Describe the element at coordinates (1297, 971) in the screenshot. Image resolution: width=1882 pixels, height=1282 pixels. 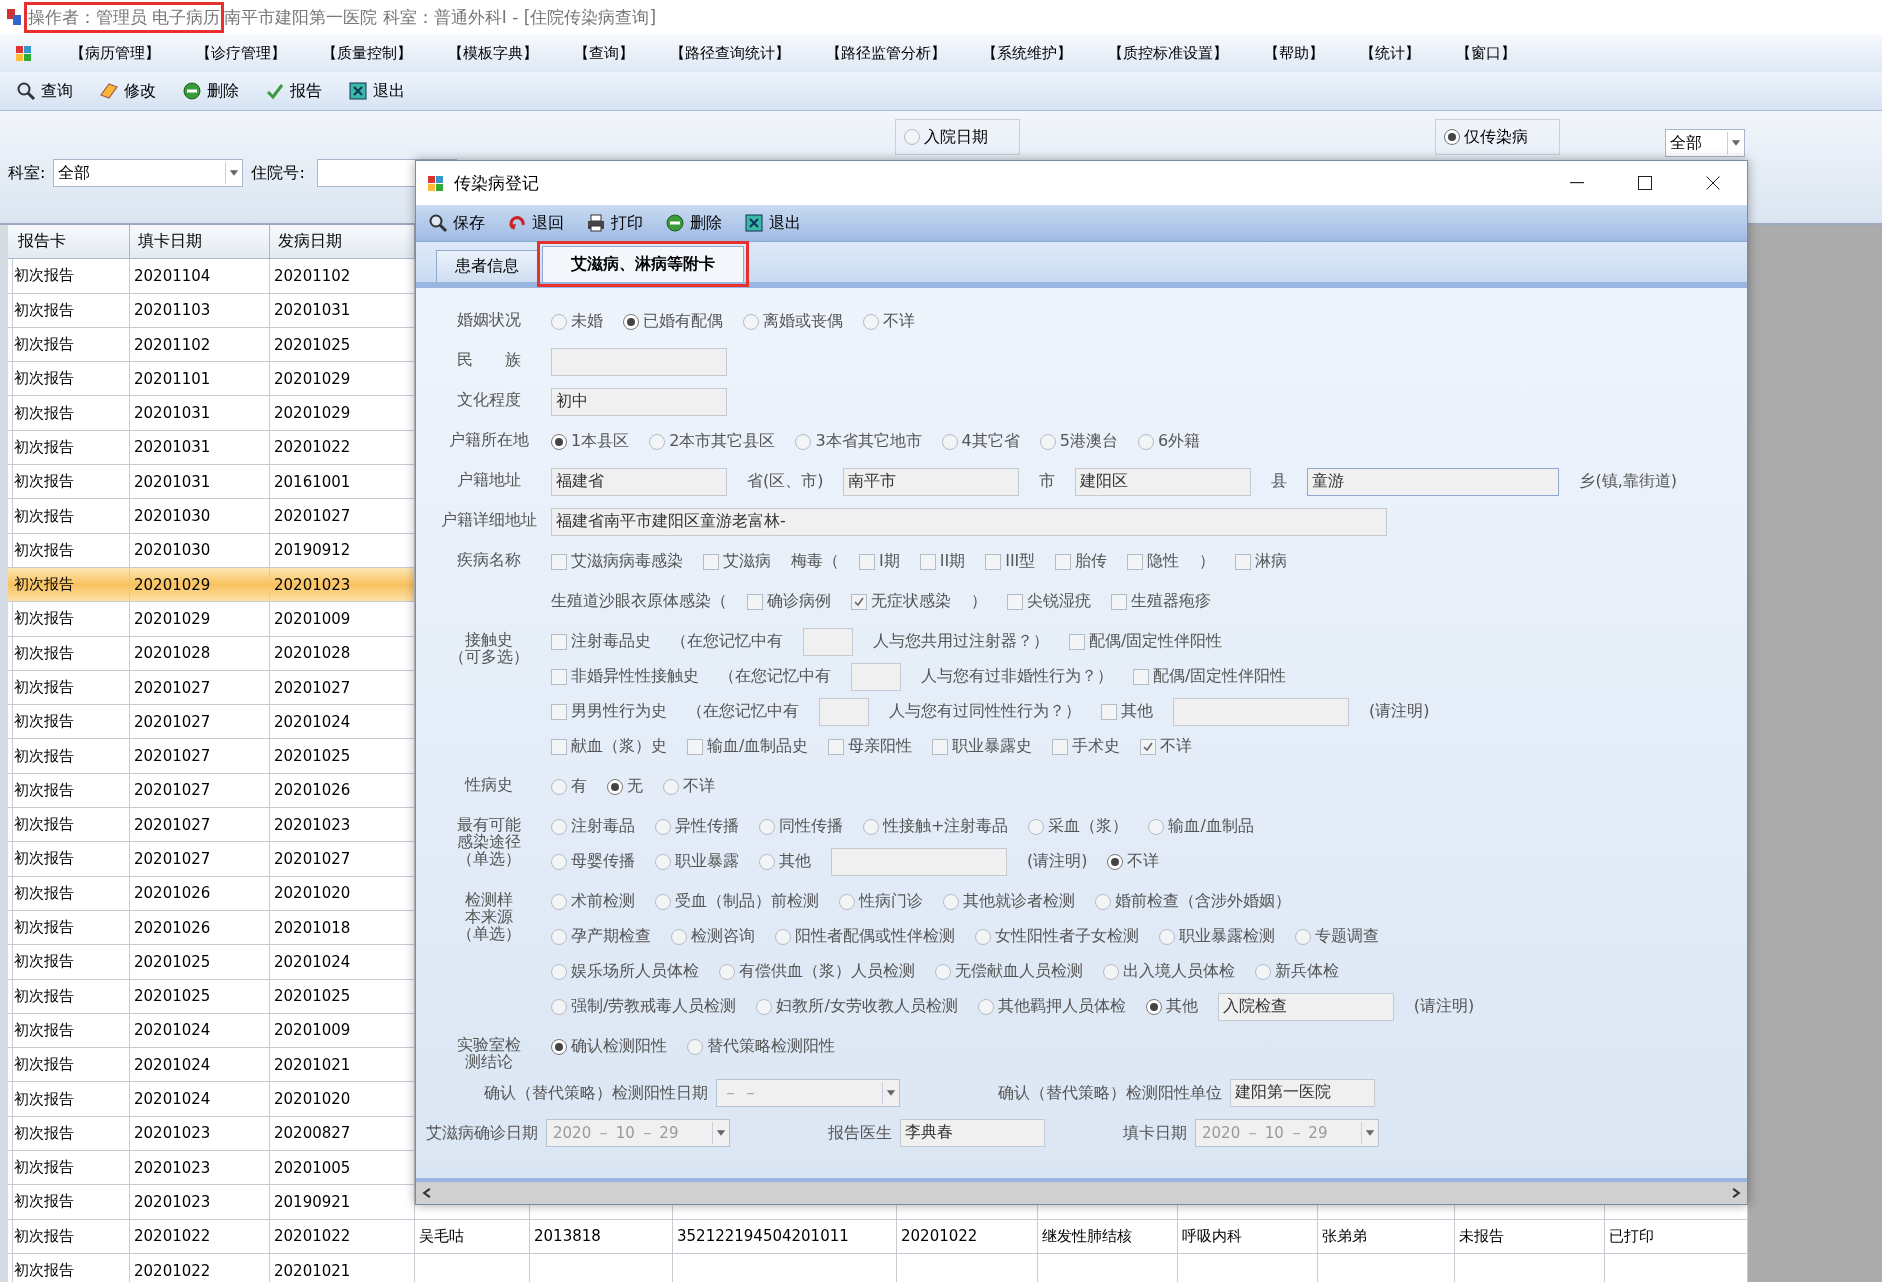
I see `radio-option: 新兵体检` at that location.